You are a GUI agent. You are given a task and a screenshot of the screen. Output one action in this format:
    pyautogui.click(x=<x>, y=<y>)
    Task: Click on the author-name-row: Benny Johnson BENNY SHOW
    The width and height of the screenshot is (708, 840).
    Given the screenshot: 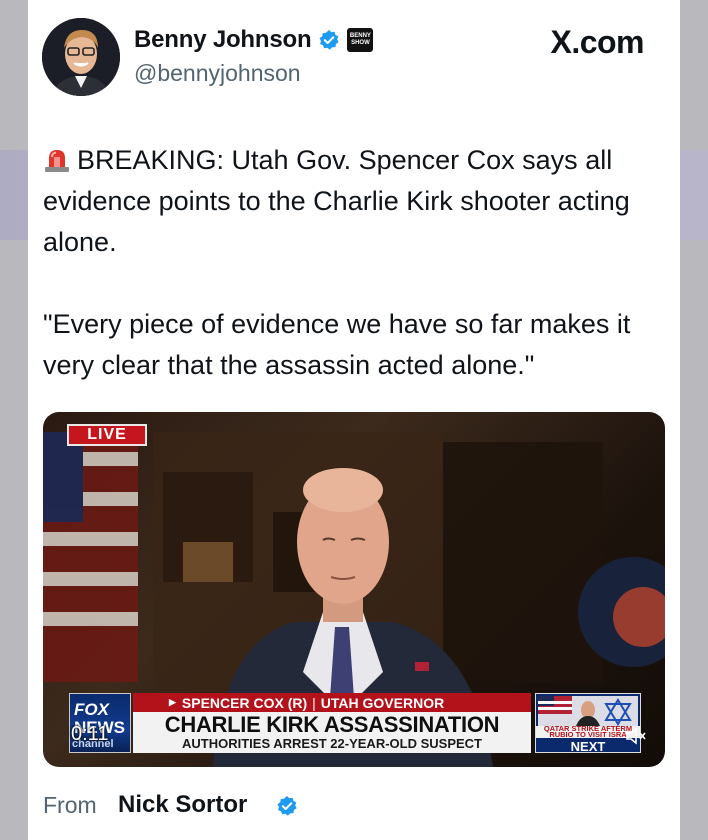 What is the action you would take?
    pyautogui.click(x=254, y=40)
    